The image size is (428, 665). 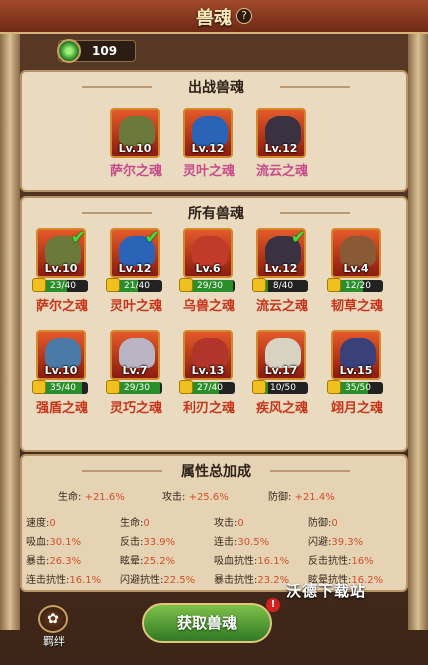 I want to click on stat-entry: 防御:0, so click(x=323, y=523).